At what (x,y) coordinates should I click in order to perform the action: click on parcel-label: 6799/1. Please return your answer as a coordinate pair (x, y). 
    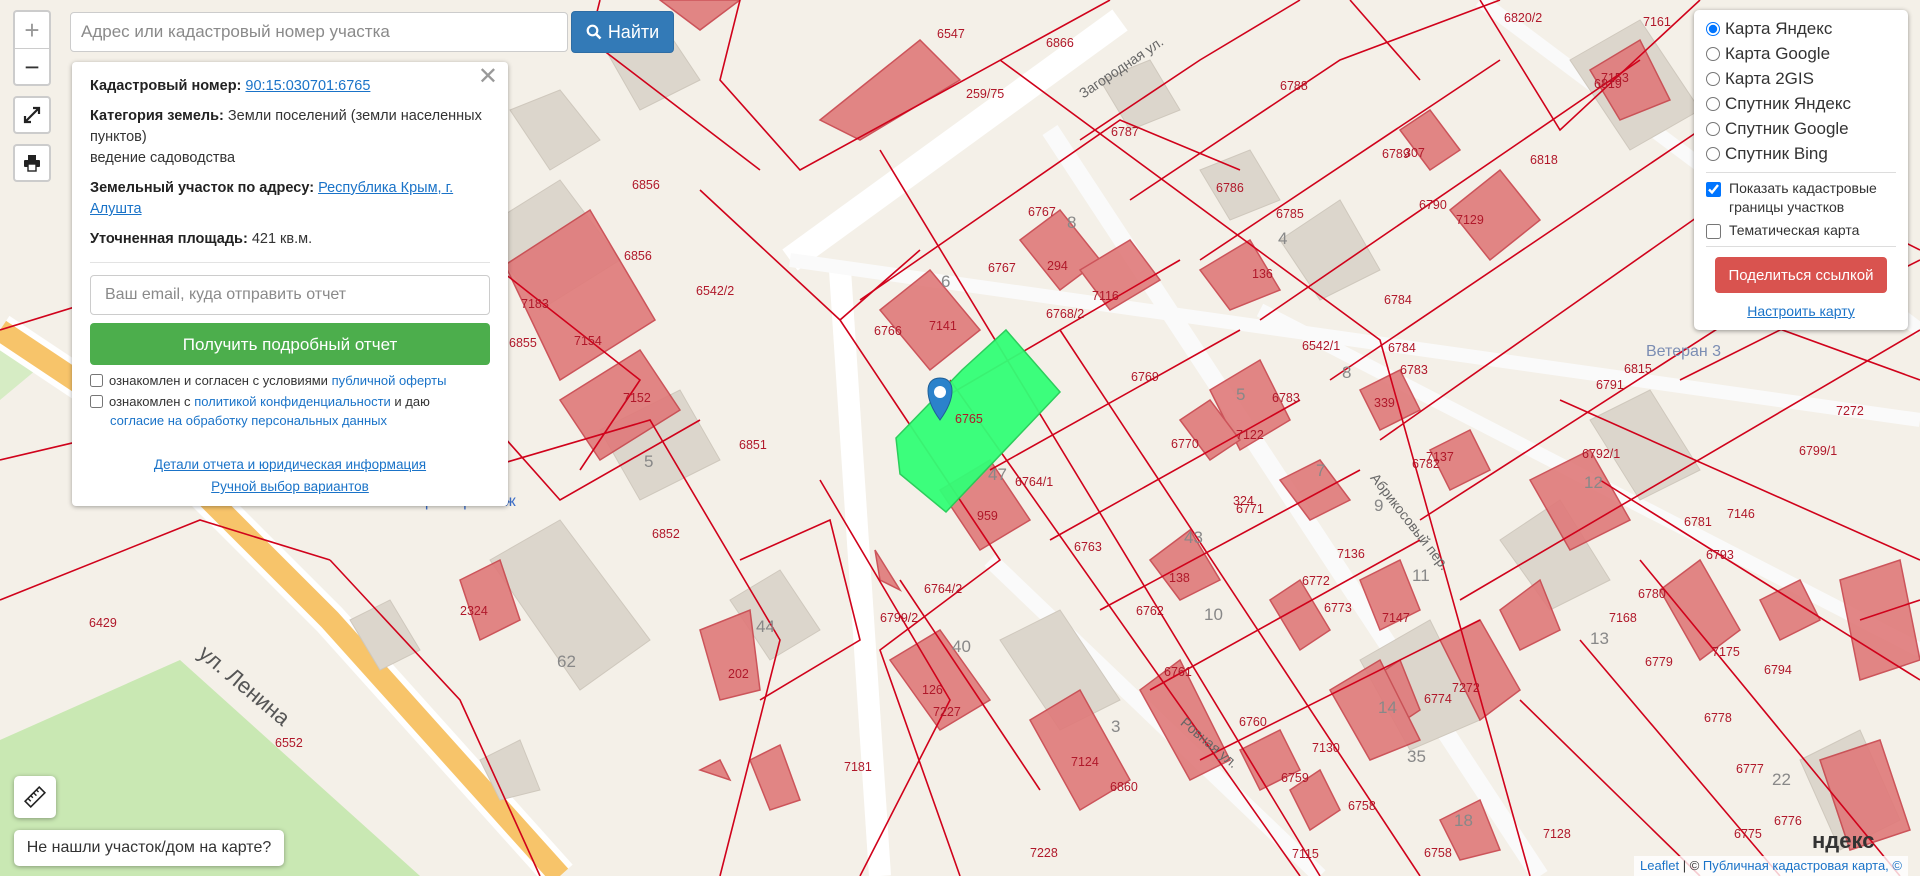
    Looking at the image, I should click on (1818, 451).